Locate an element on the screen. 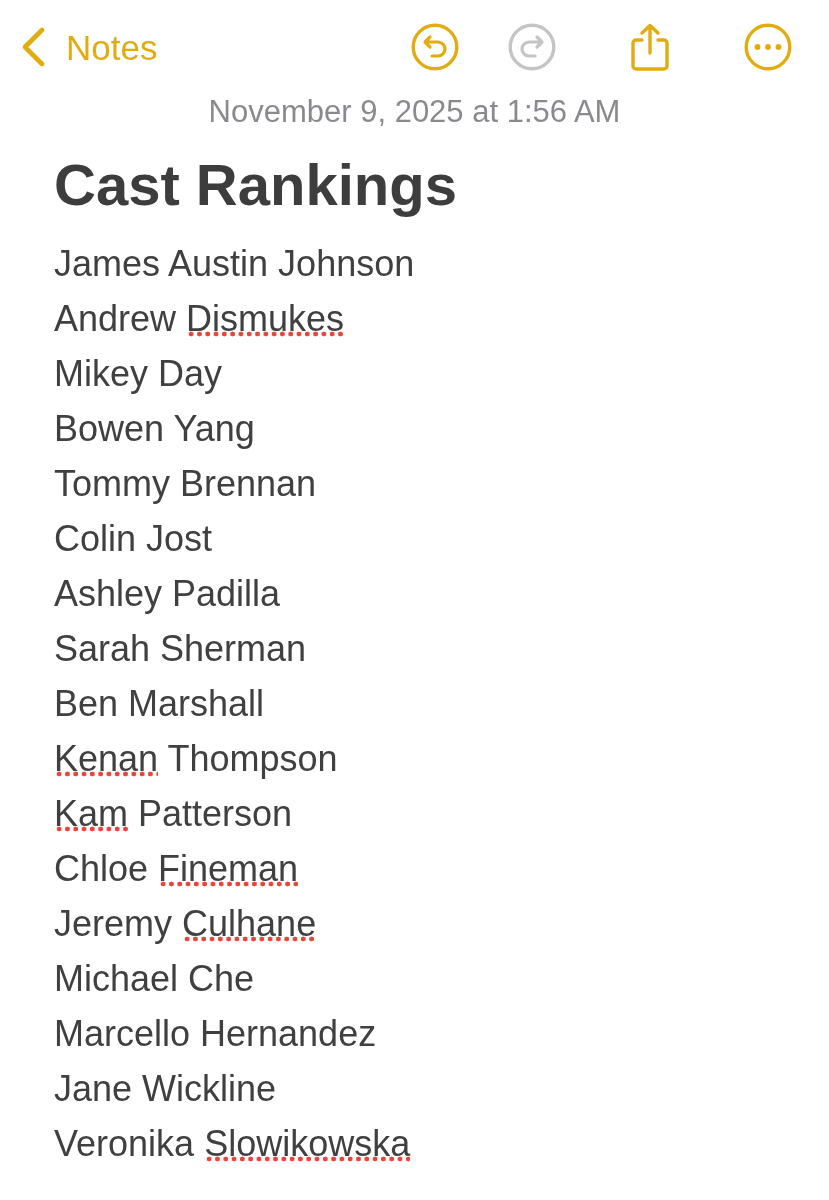 The height and width of the screenshot is (1200, 829). note-line: Tommy Brennan is located at coordinates (185, 484).